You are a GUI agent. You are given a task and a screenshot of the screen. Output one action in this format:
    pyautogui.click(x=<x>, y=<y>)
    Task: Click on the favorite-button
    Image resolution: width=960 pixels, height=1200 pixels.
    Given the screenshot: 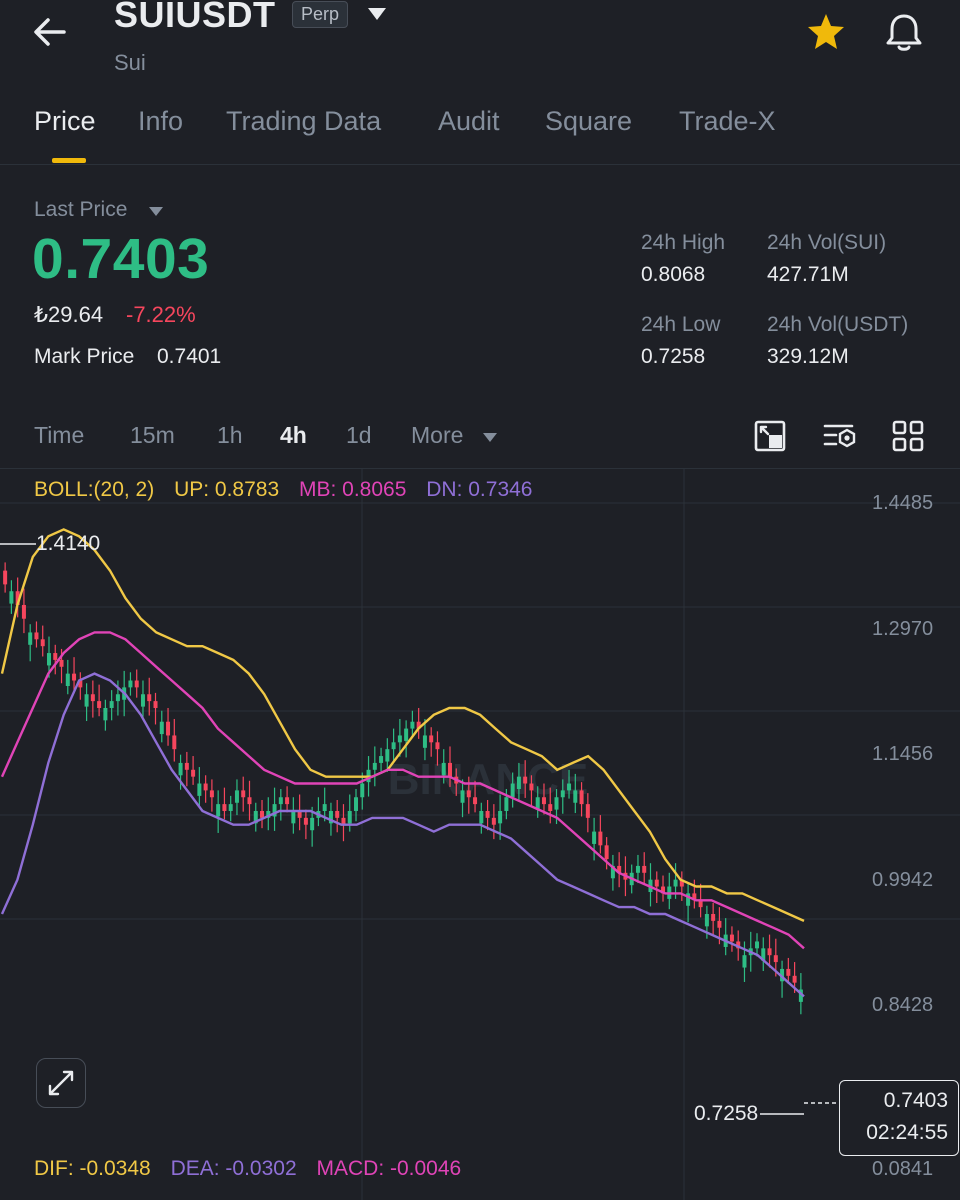 What is the action you would take?
    pyautogui.click(x=826, y=32)
    